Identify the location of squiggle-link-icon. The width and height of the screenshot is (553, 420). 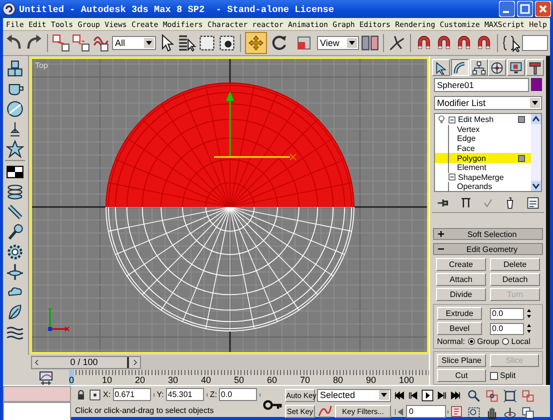
(101, 43).